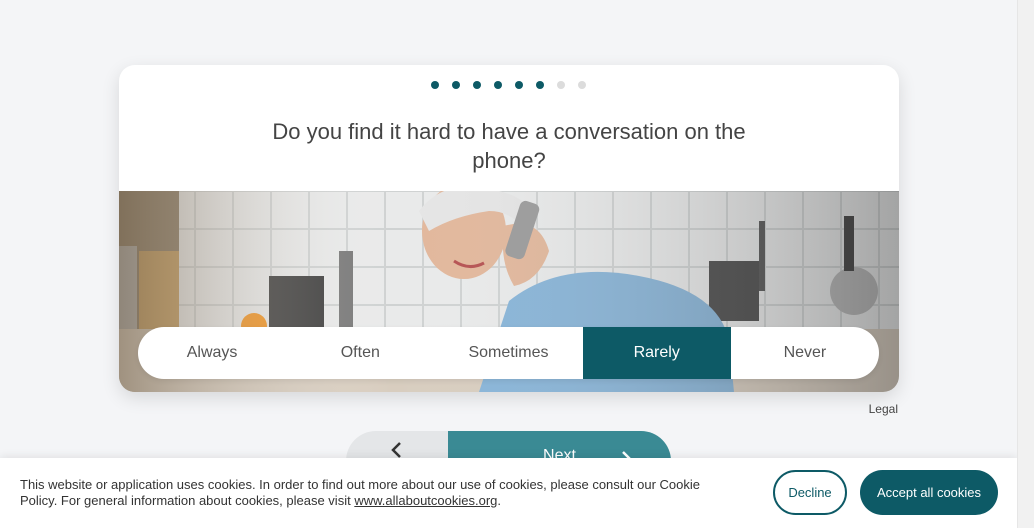  I want to click on accept-all-cookies-button: Accept all cookies, so click(929, 492).